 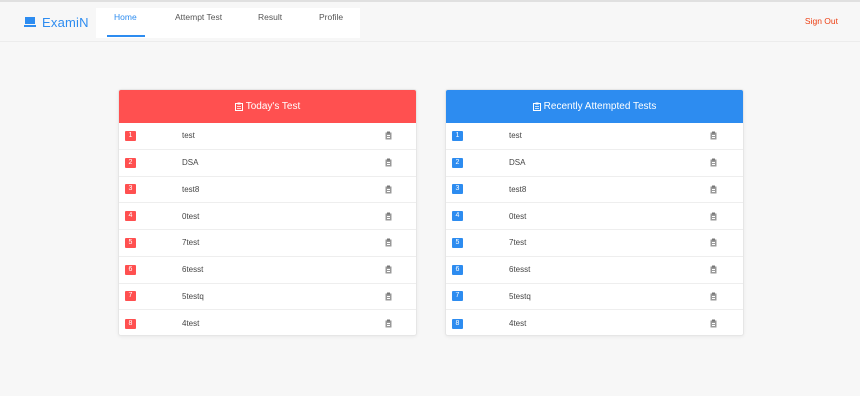 I want to click on recent-tests-header: Recently Attempted Tests, so click(x=594, y=106).